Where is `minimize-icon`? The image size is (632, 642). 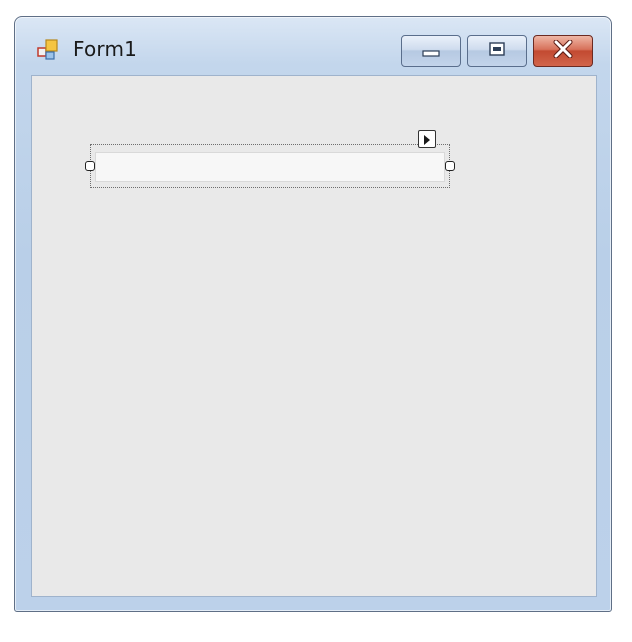
minimize-icon is located at coordinates (431, 51).